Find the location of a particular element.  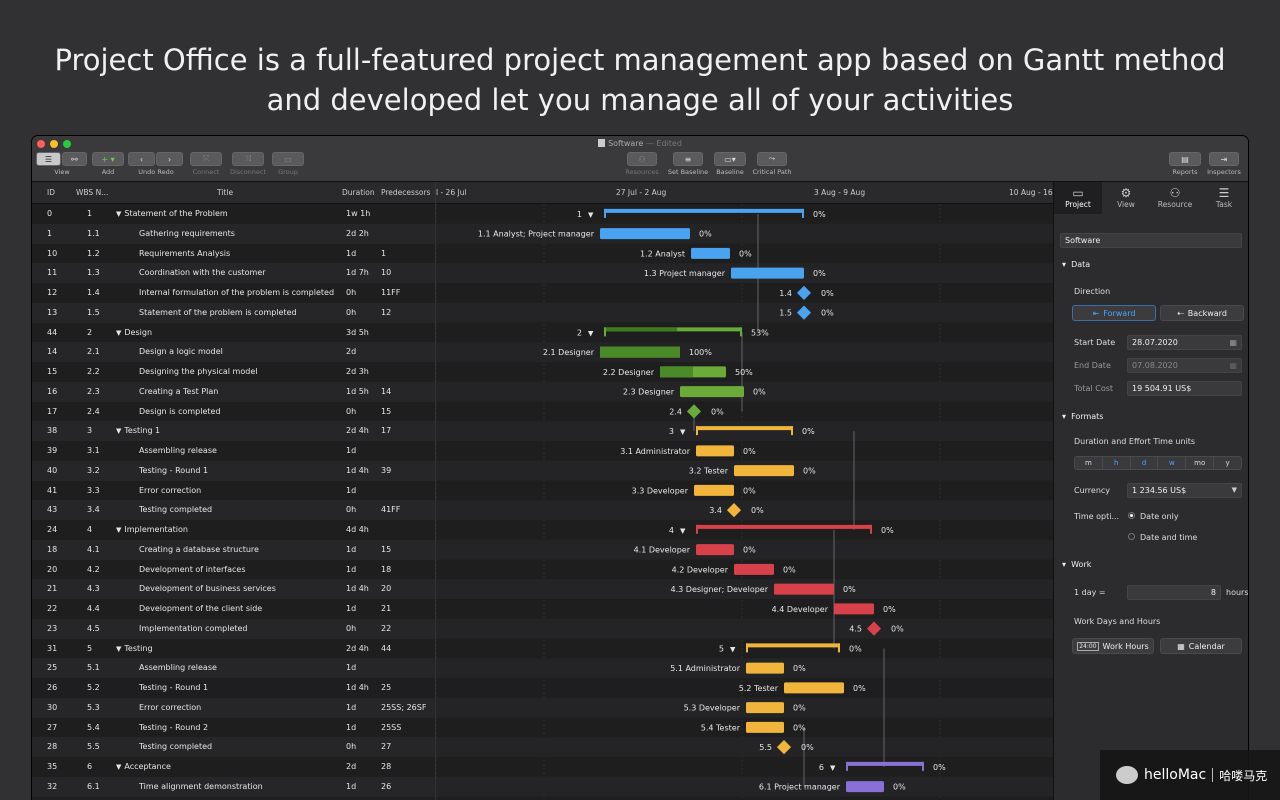

gantt-bar-task: 5.2 Tester 0% is located at coordinates (802, 688).